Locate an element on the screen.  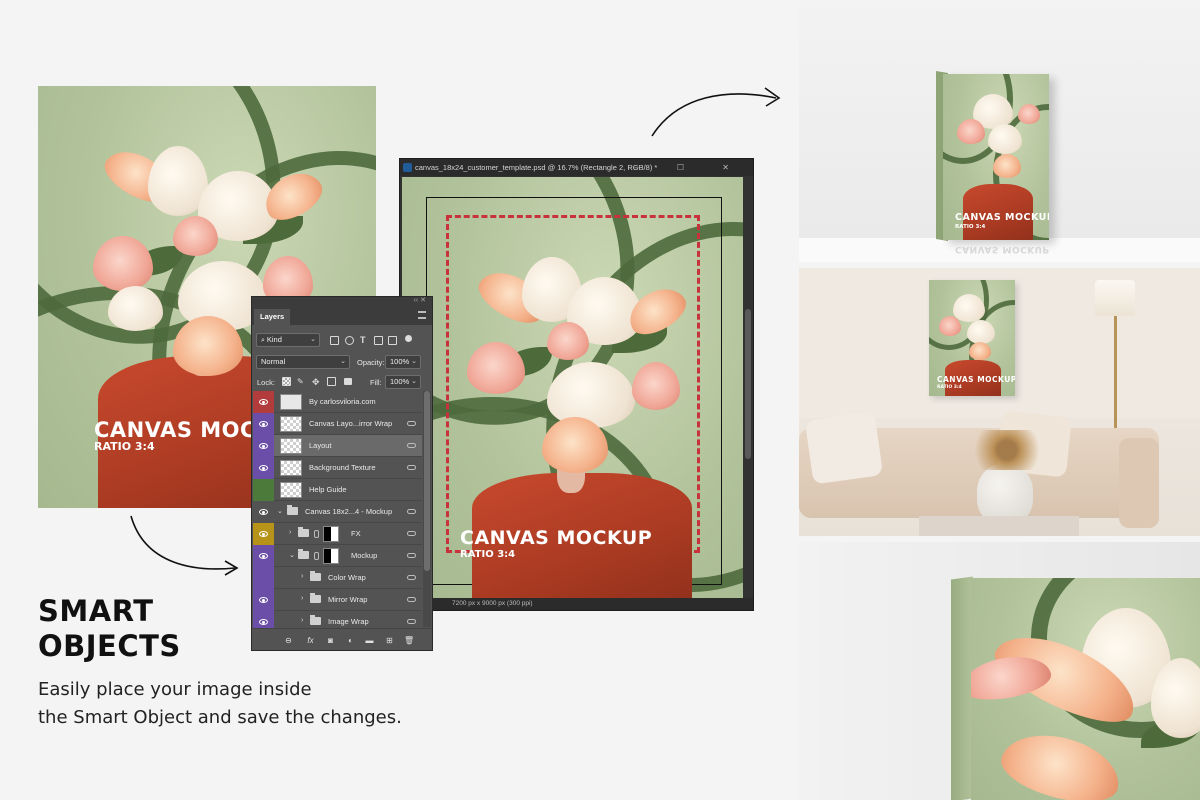
arrow-curve-top-icon is located at coordinates (716, 112).